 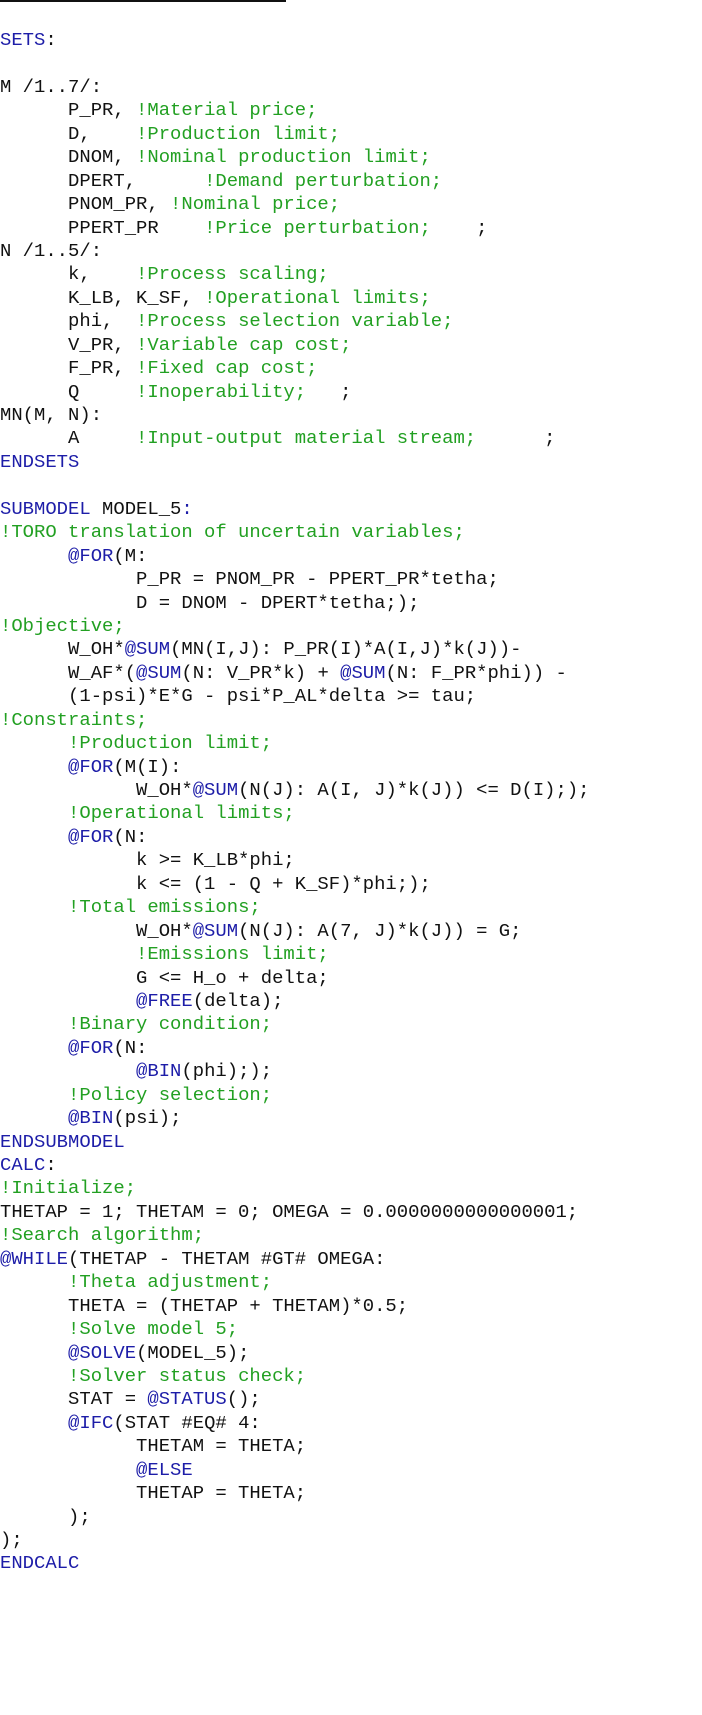 I want to click on comment-token: !Nominal production limit;, so click(x=283, y=157).